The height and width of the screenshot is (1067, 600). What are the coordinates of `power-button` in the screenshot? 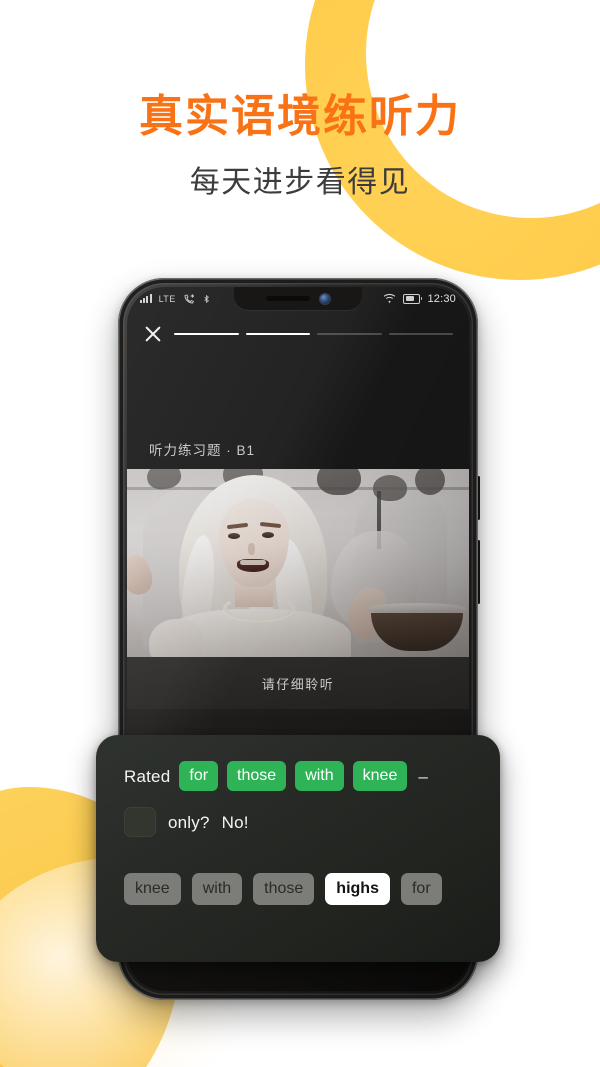 It's located at (478, 572).